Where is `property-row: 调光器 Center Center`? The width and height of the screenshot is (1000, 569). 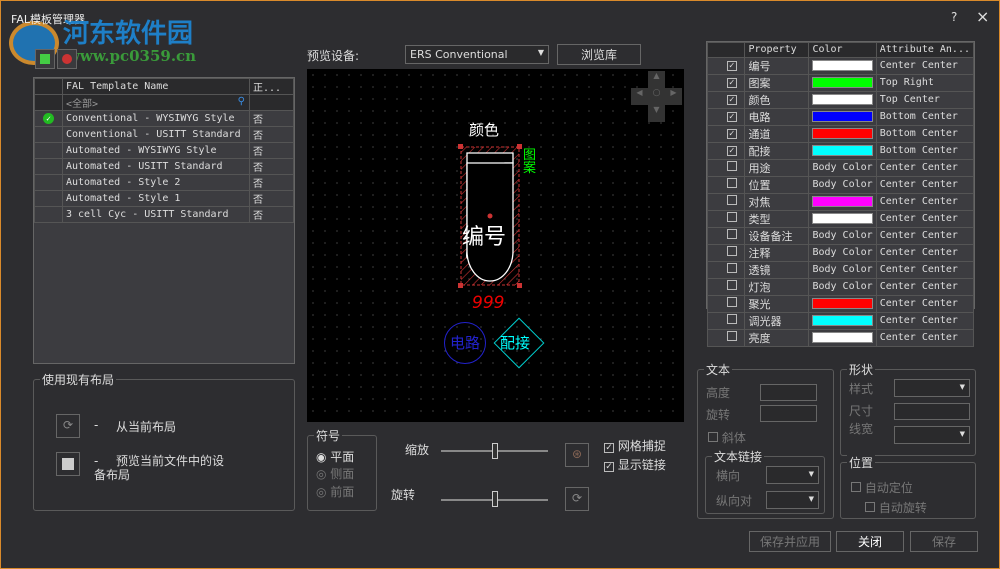 property-row: 调光器 Center Center is located at coordinates (840, 320).